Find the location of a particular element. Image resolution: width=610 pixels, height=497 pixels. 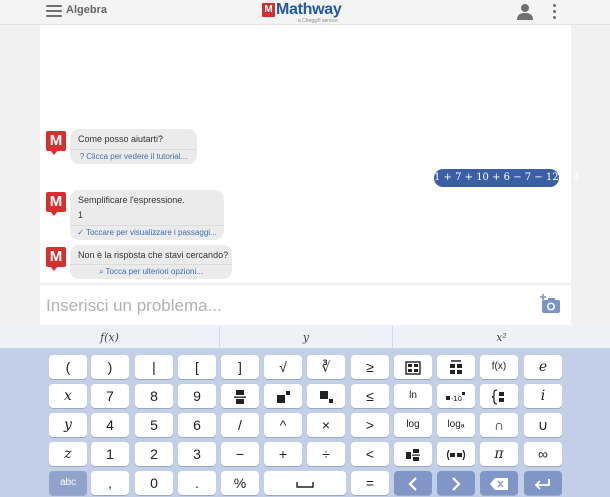

matrix-2x2-key is located at coordinates (413, 367).